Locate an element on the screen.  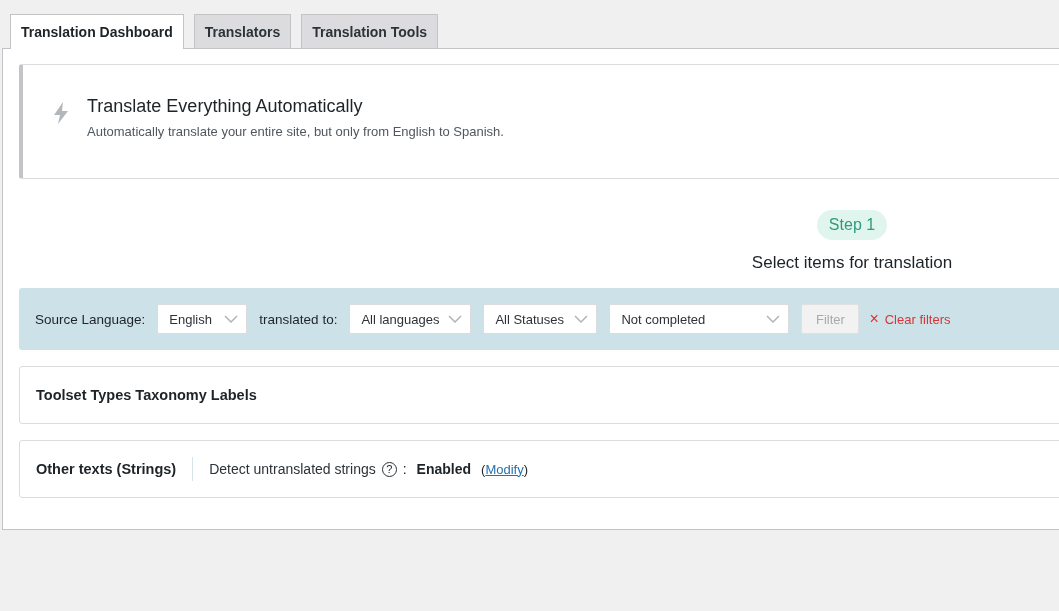
close-icon: × is located at coordinates (874, 319).